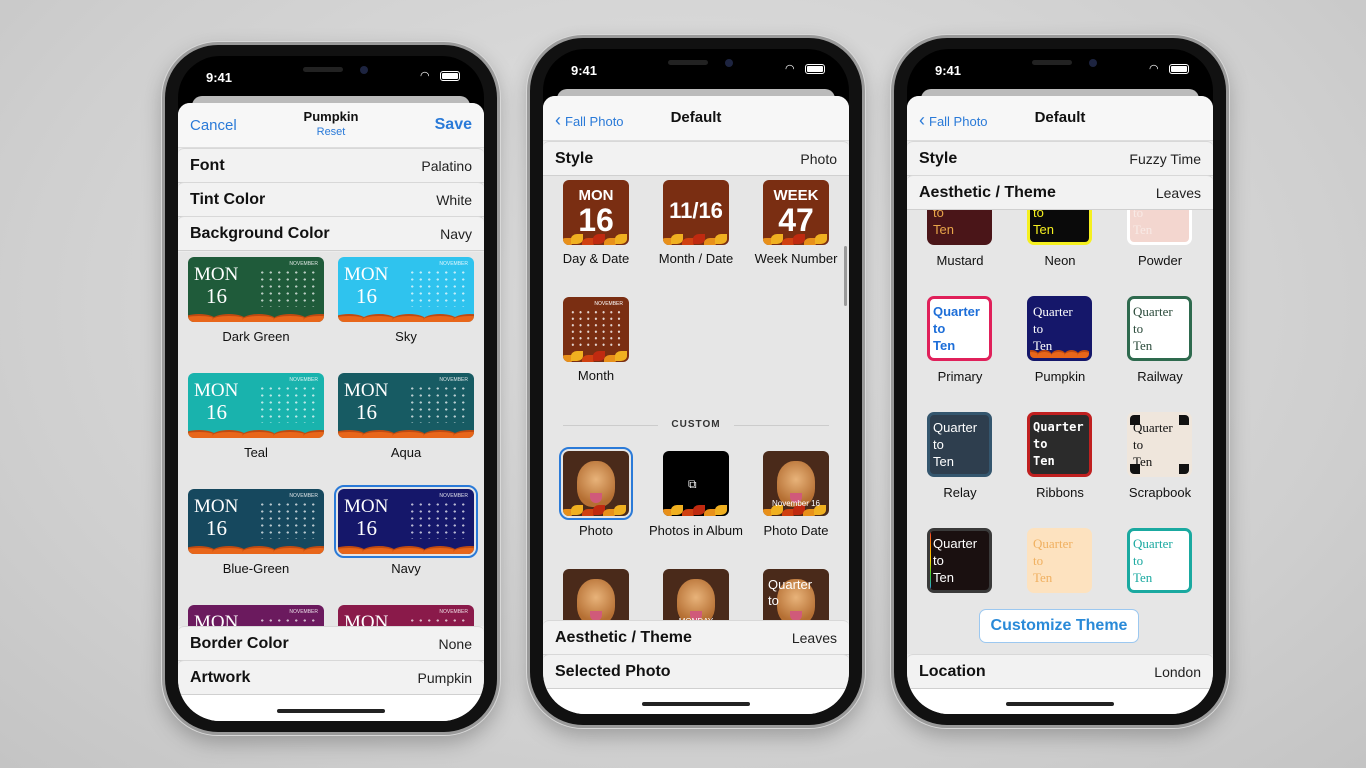  I want to click on row-value: Fuzzy Time, so click(1165, 159).